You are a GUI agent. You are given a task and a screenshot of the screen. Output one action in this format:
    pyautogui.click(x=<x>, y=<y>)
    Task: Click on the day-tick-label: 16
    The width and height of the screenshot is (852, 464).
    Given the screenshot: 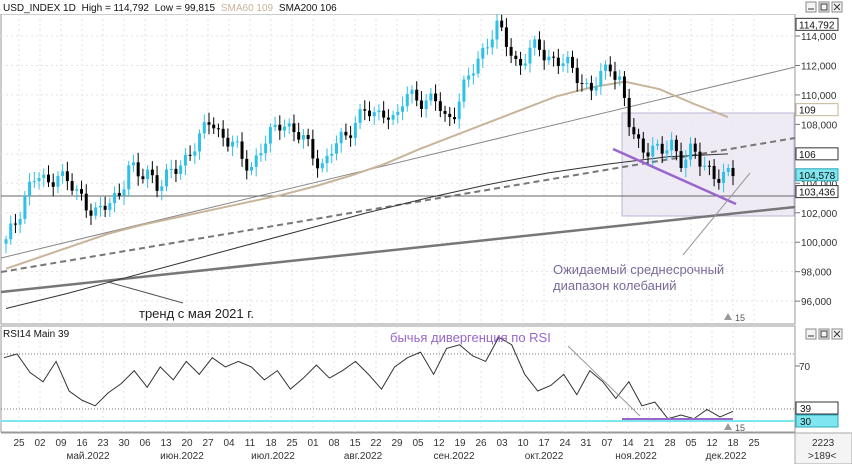 What is the action you would take?
    pyautogui.click(x=82, y=443)
    